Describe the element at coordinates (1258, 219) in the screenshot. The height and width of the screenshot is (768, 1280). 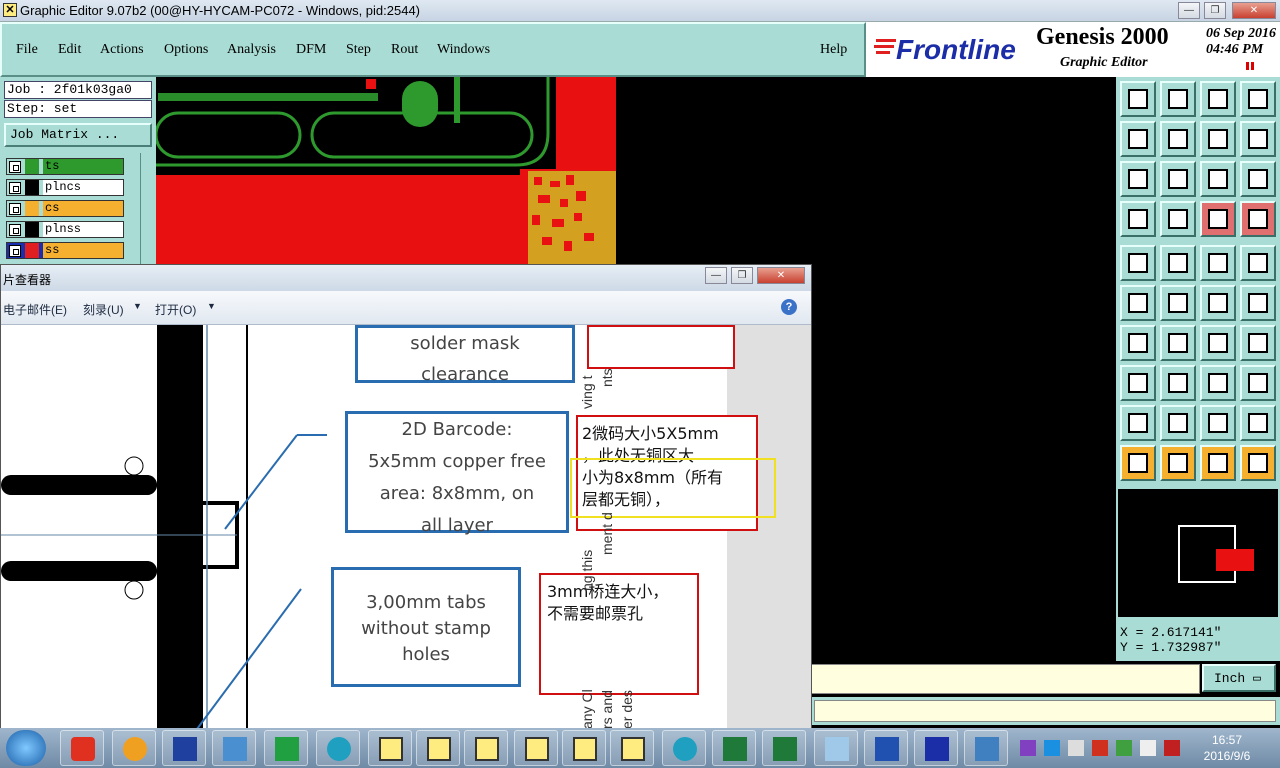
I see `tool-net2-button` at that location.